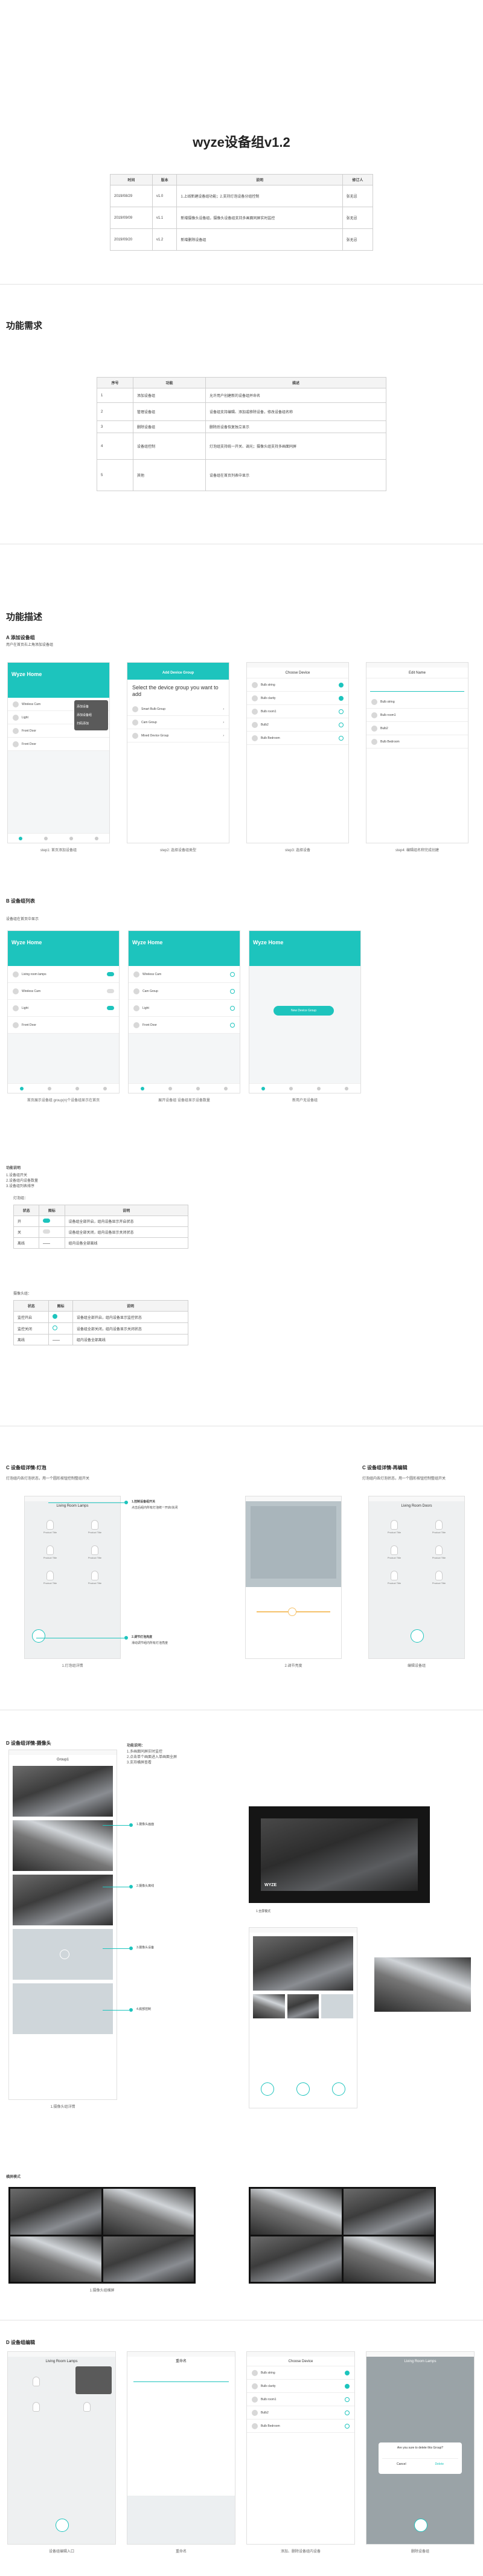  Describe the element at coordinates (92, 715) in the screenshot. I see `menu-item-add-group: 添加设备组` at that location.